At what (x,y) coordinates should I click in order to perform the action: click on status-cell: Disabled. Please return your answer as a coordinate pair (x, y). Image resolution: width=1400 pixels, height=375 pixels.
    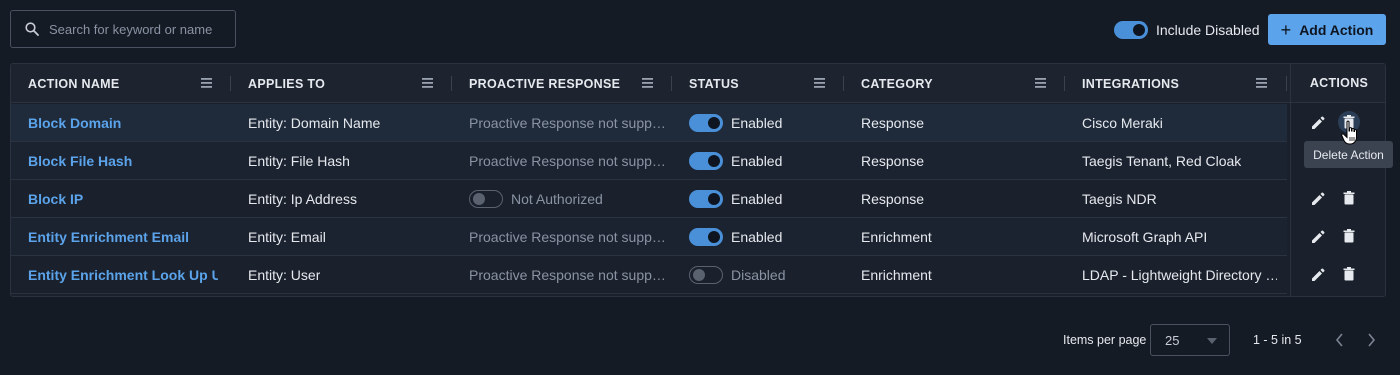
    Looking at the image, I should click on (737, 275).